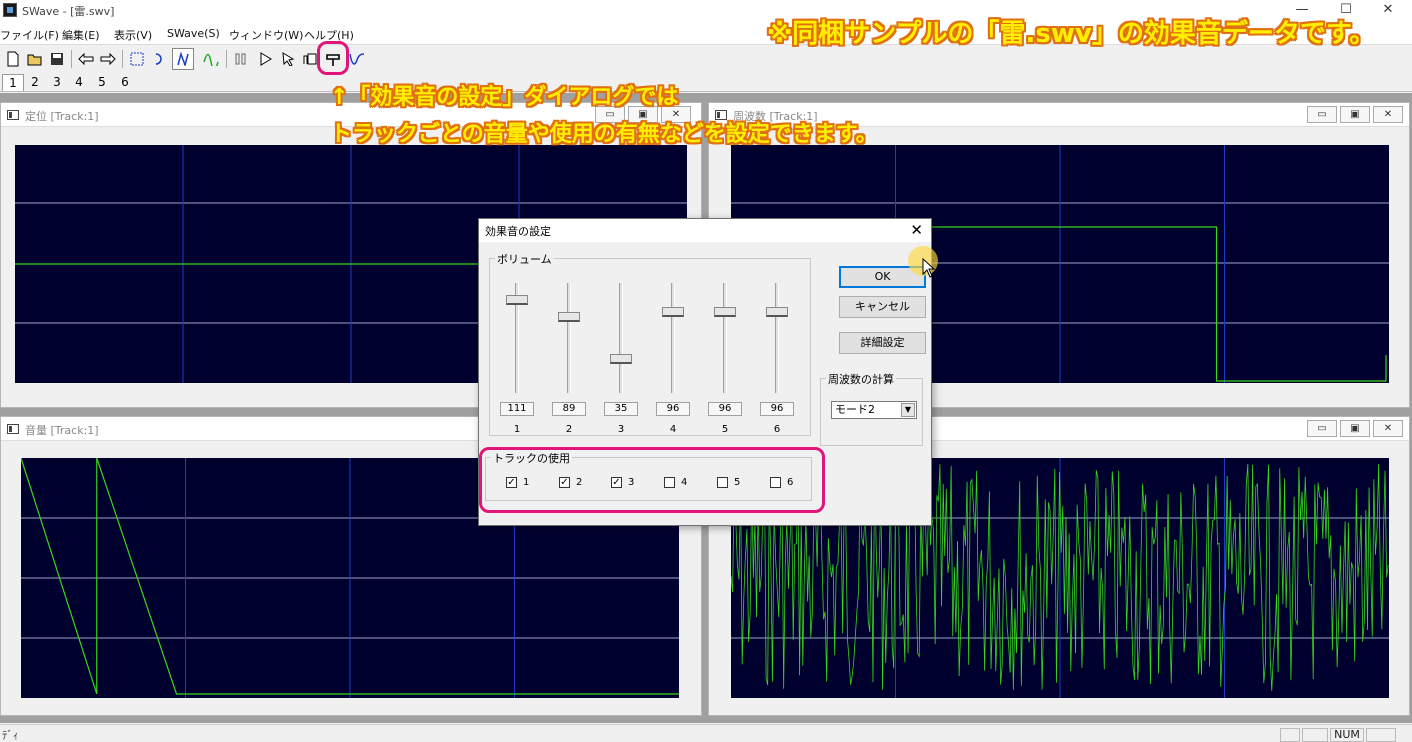 This screenshot has width=1412, height=742. What do you see at coordinates (882, 343) in the screenshot?
I see `details-button: 詳細設定` at bounding box center [882, 343].